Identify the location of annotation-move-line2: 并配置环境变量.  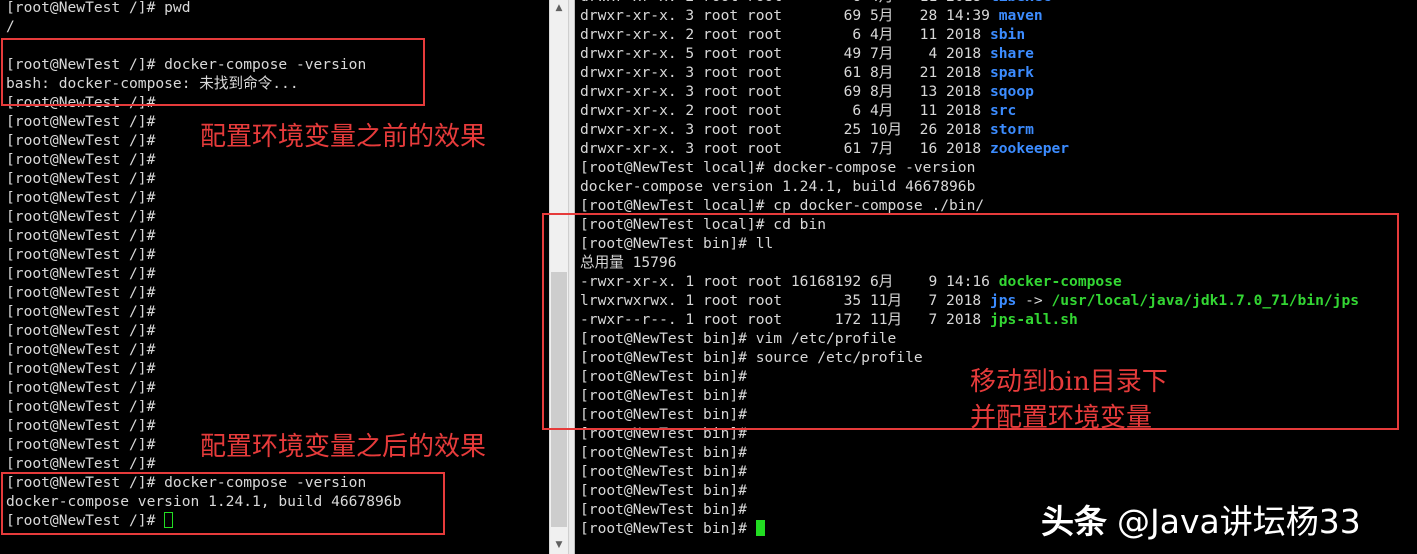
(1061, 418).